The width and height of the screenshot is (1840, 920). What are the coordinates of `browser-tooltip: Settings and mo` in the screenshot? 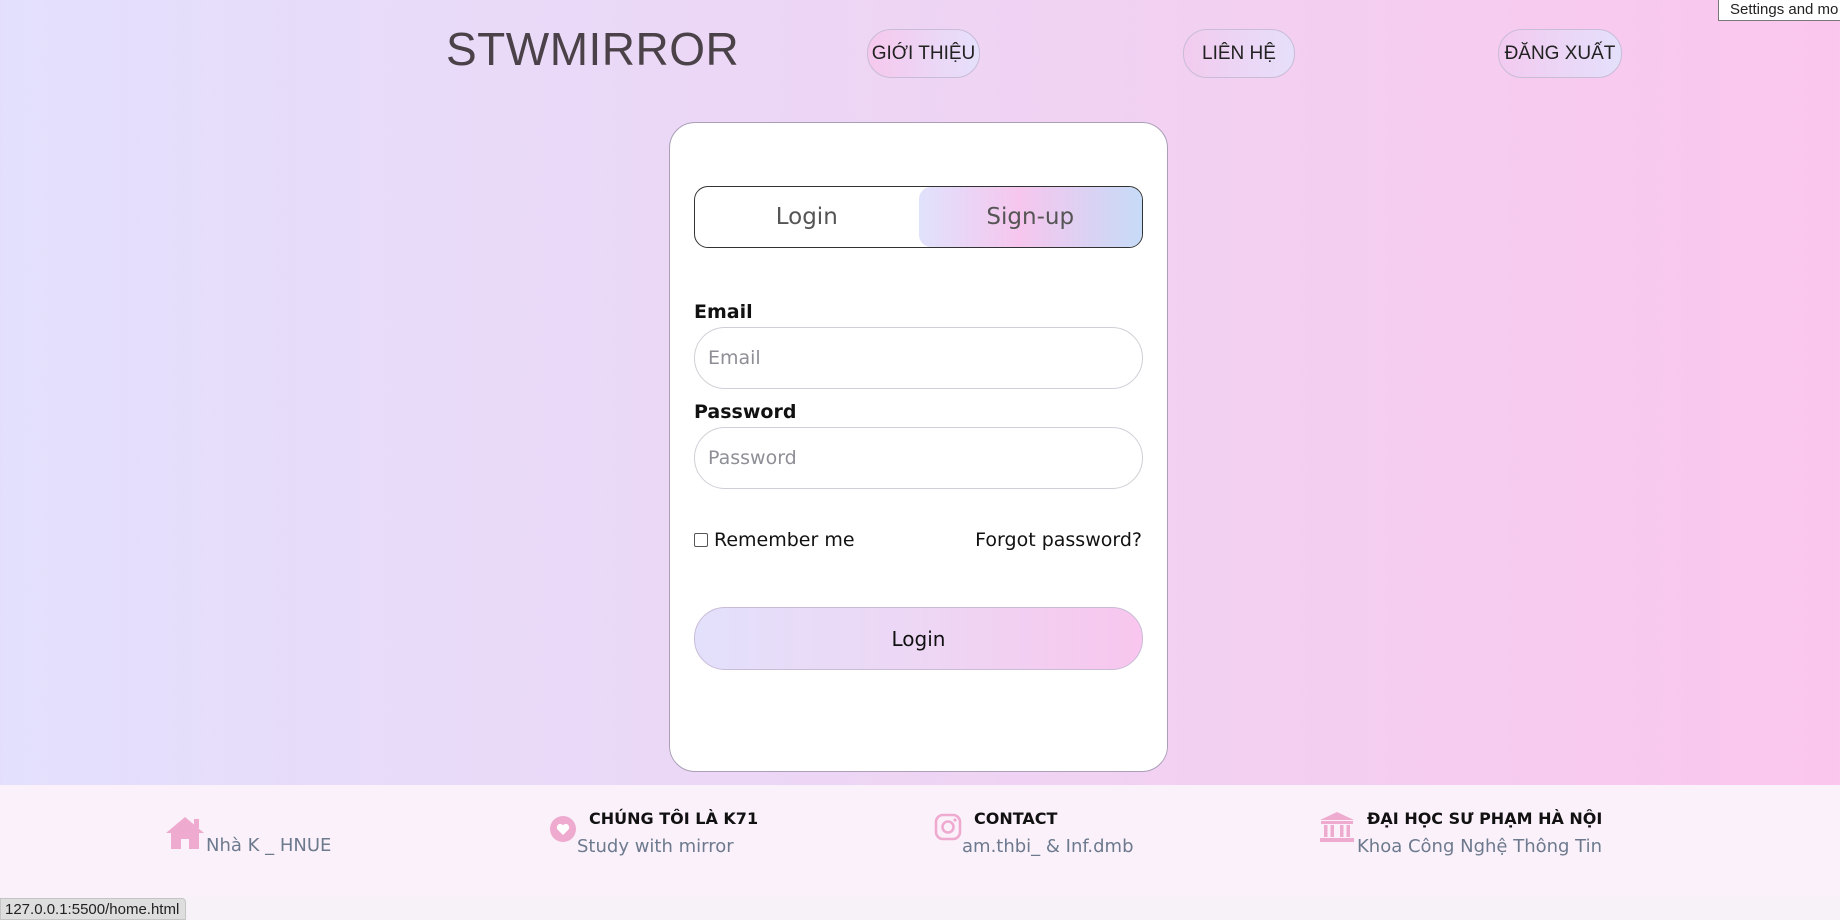 It's located at (1779, 10).